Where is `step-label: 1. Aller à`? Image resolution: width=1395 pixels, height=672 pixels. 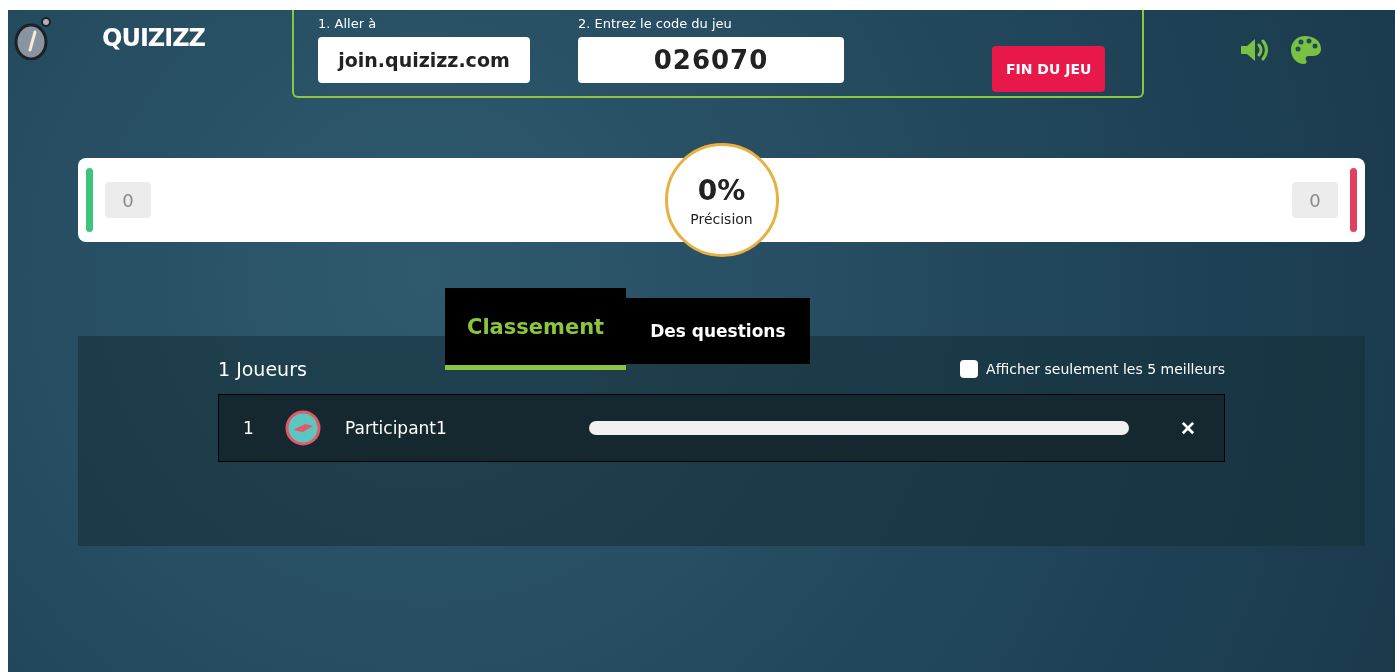
step-label: 1. Aller à is located at coordinates (348, 23).